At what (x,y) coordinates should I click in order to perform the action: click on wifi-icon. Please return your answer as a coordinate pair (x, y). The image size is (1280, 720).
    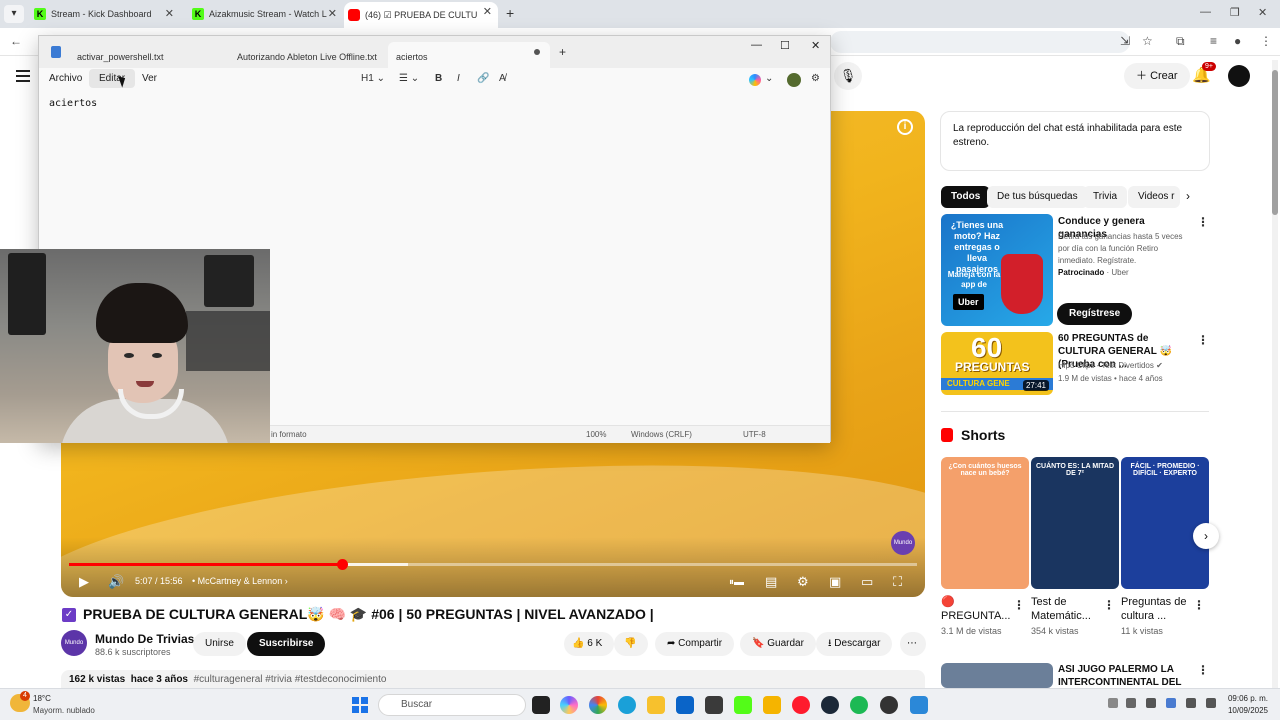
    Looking at the image, I should click on (1191, 703).